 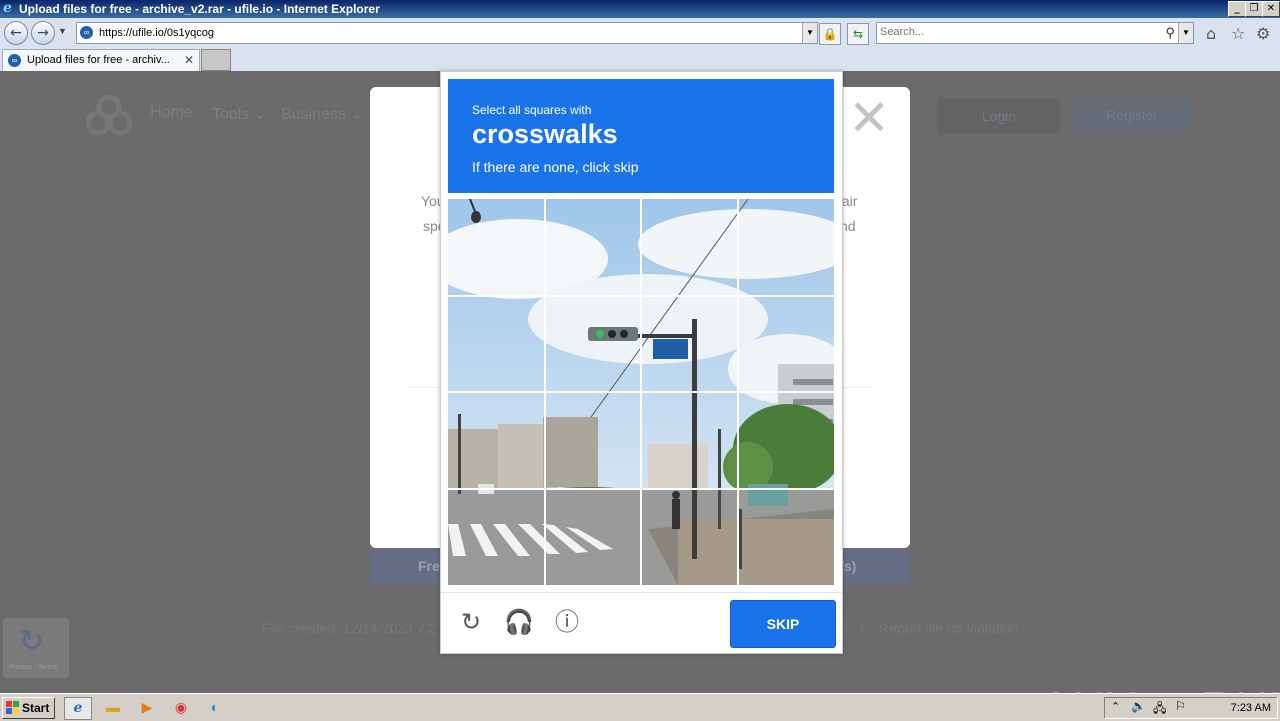 I want to click on ie-taskbar-icon: e, so click(x=78, y=708).